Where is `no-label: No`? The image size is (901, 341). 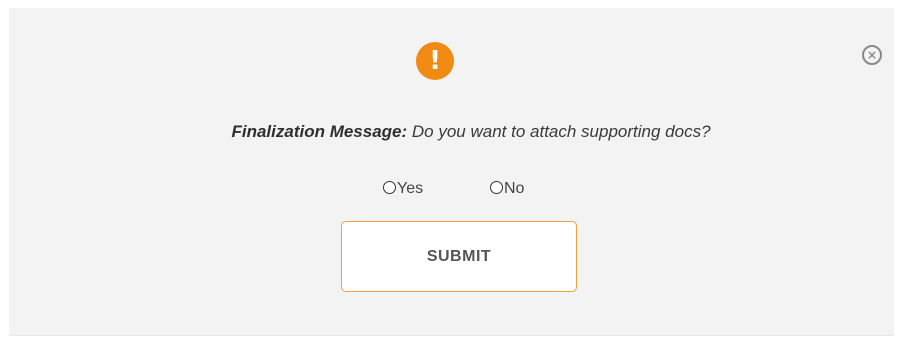 no-label: No is located at coordinates (514, 188).